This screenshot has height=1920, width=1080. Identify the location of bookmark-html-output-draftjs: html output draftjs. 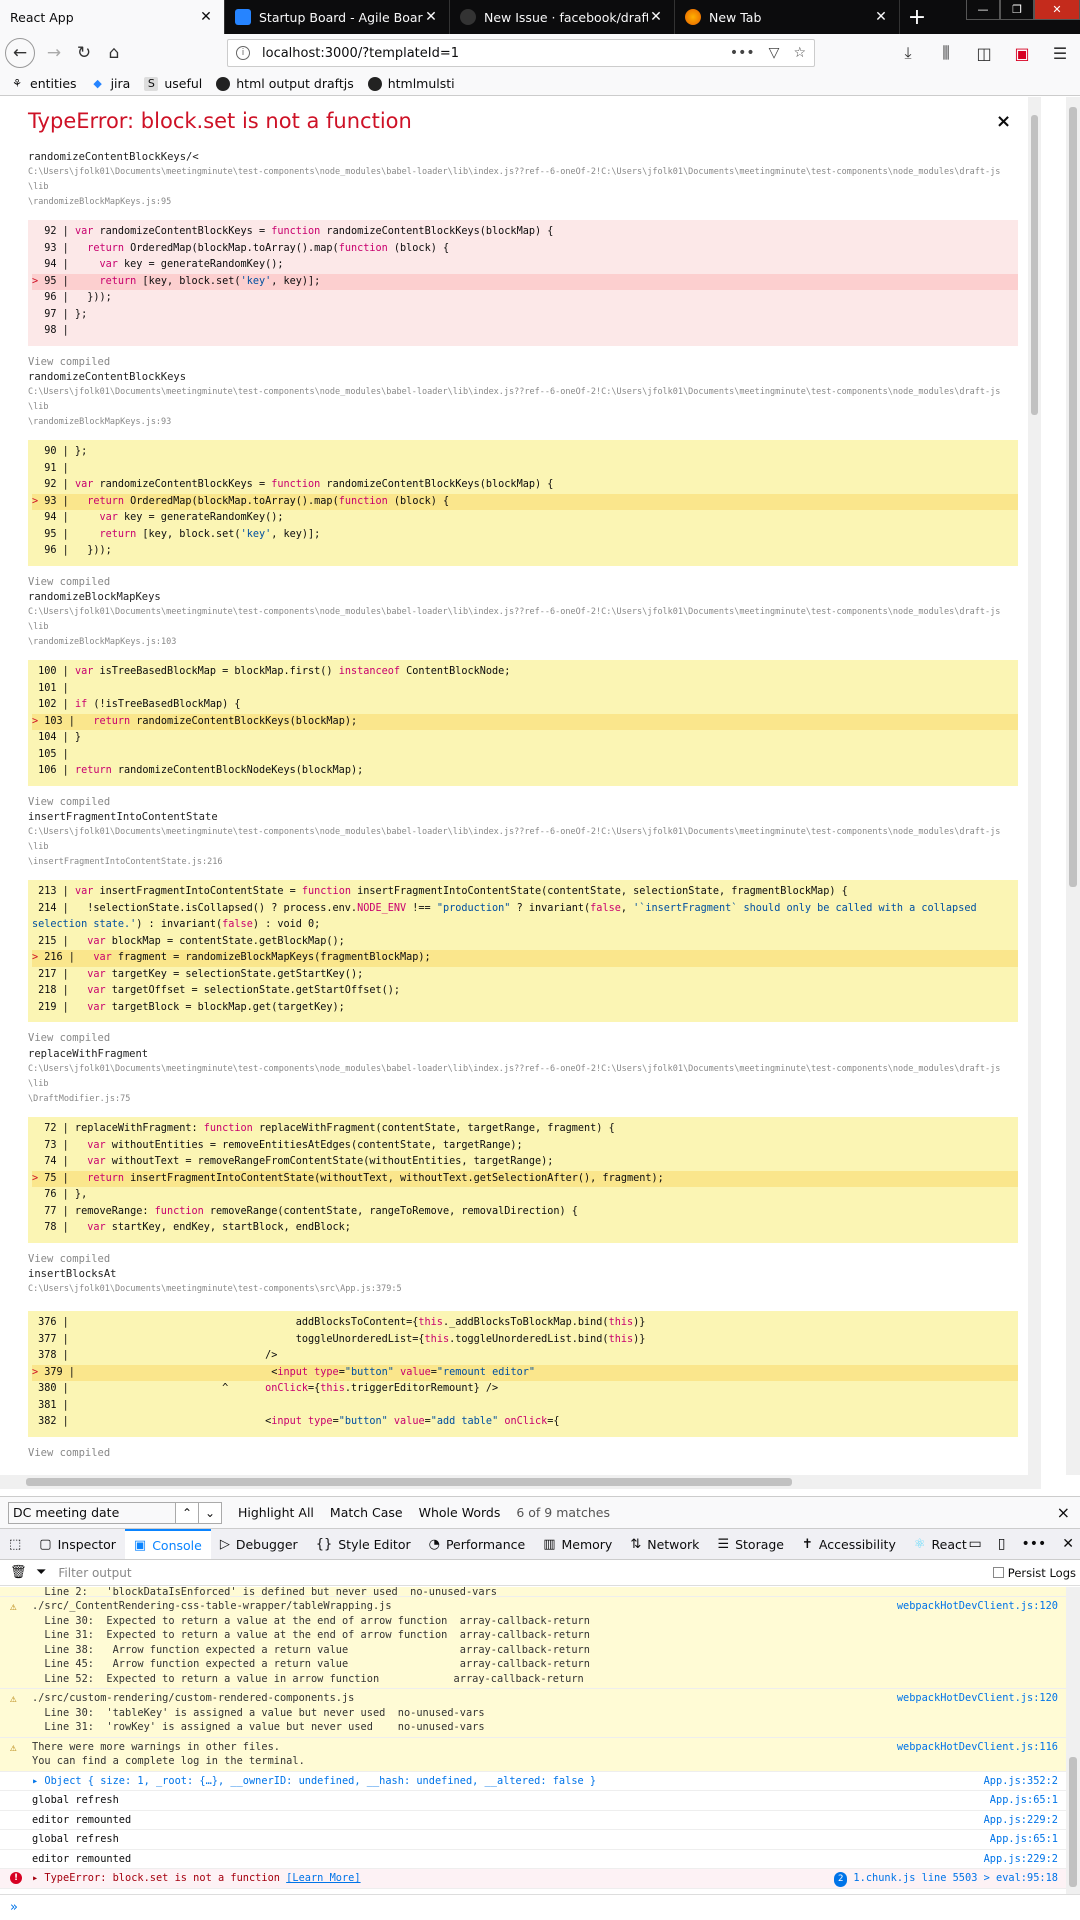
(285, 83).